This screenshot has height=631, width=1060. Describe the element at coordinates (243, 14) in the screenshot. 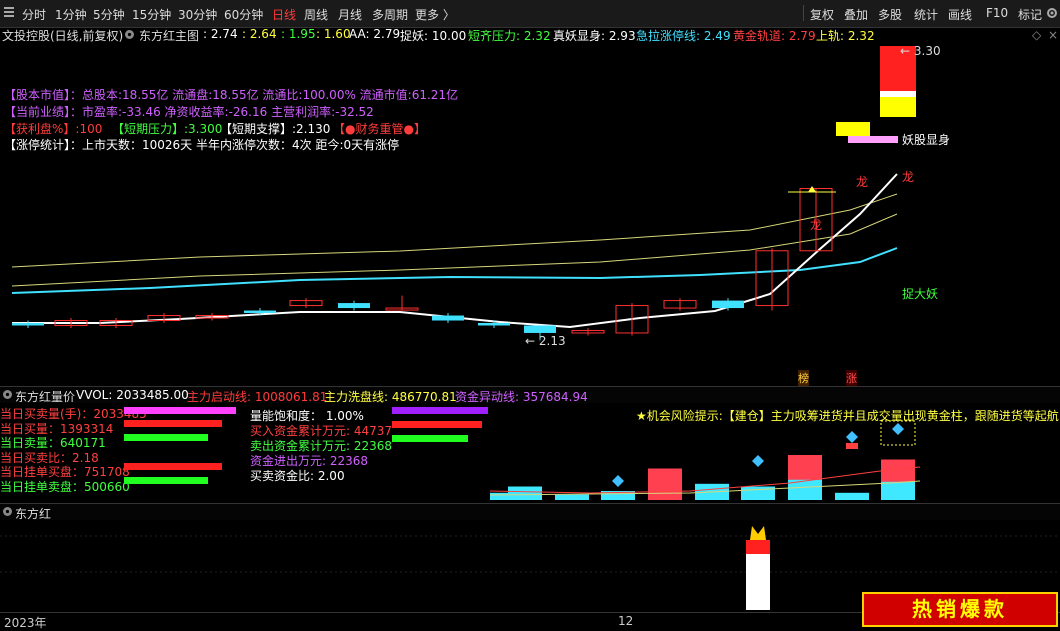

I see `tab-60min: 60分钟` at that location.